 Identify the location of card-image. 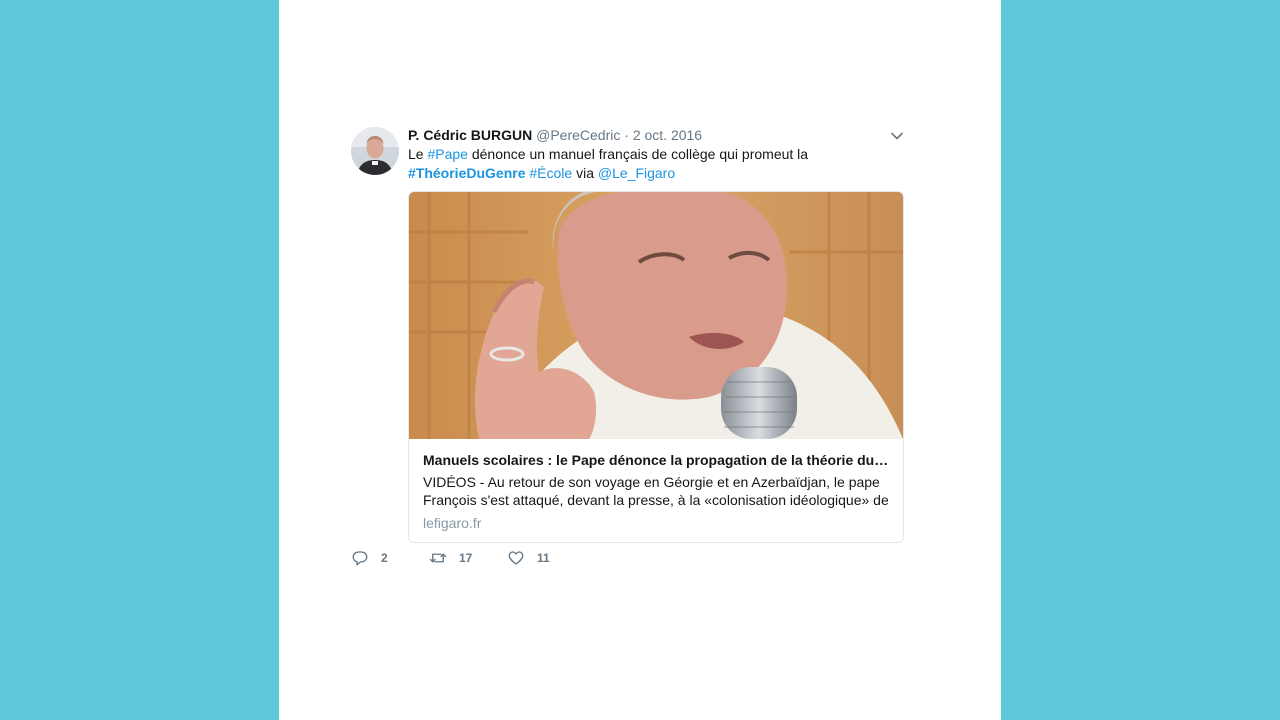
(656, 315).